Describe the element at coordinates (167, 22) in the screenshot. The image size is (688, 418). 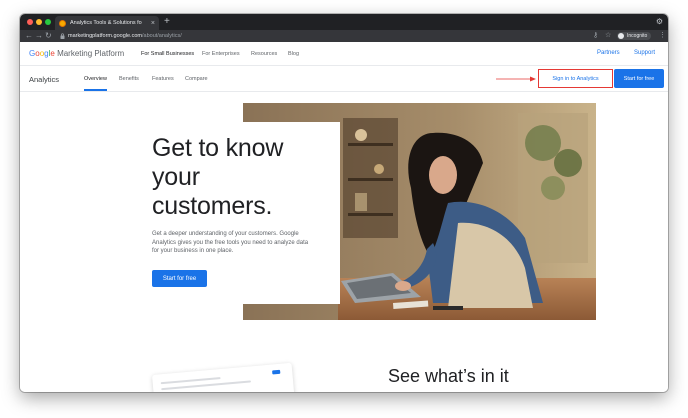
I see `new-tab-button: +` at that location.